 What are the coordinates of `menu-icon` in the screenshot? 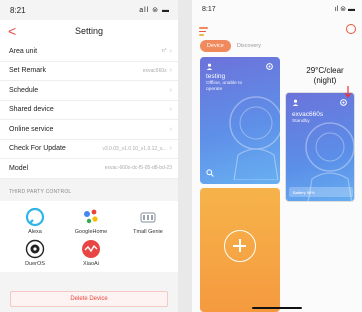 It's located at (203, 32).